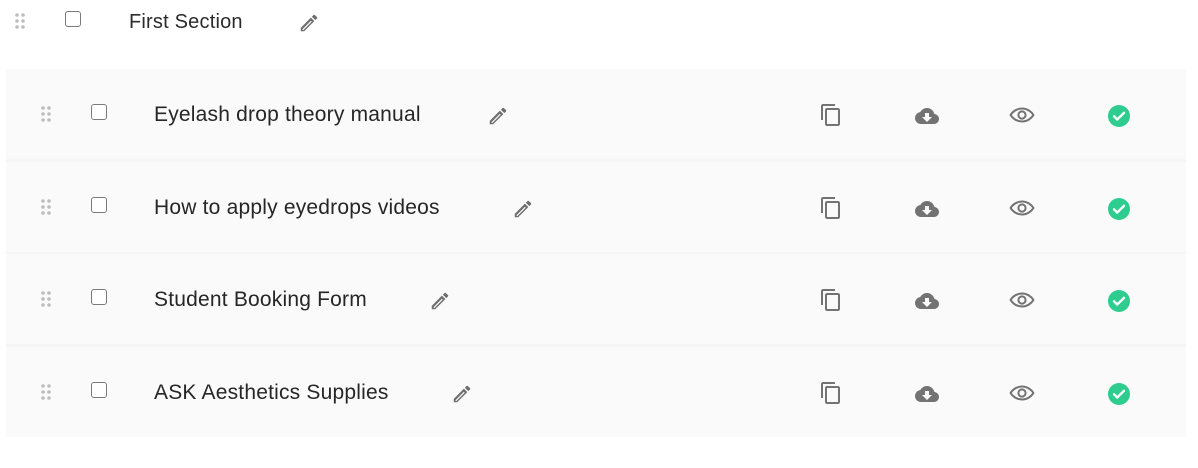 The height and width of the screenshot is (468, 1198). Describe the element at coordinates (271, 392) in the screenshot. I see `item-title: ASK Aesthetics Supplies` at that location.